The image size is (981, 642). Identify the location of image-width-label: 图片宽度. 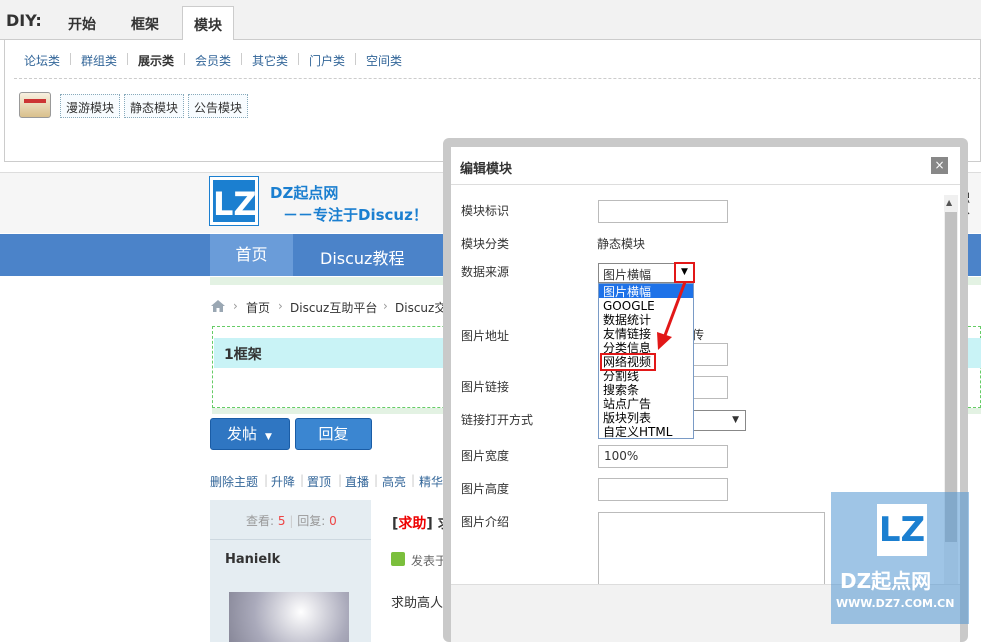
(485, 456).